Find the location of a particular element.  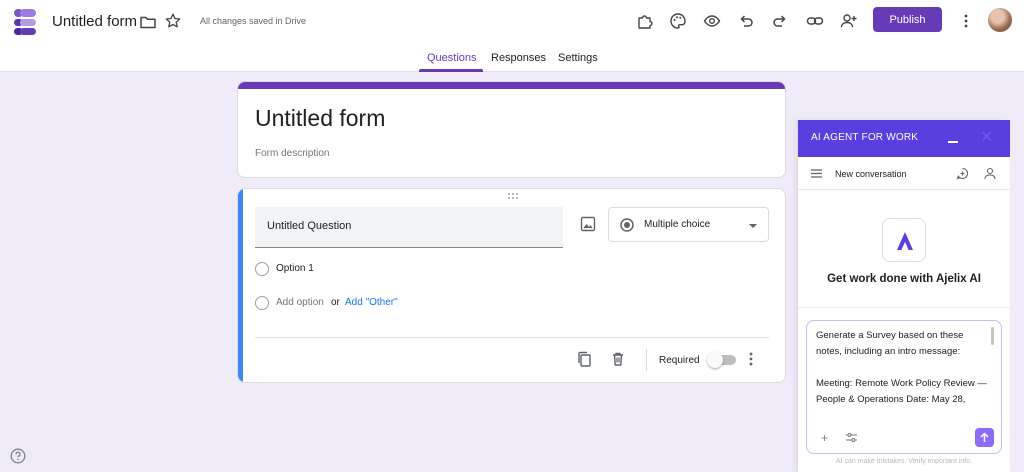

dropdown-arrow-icon is located at coordinates (753, 226).